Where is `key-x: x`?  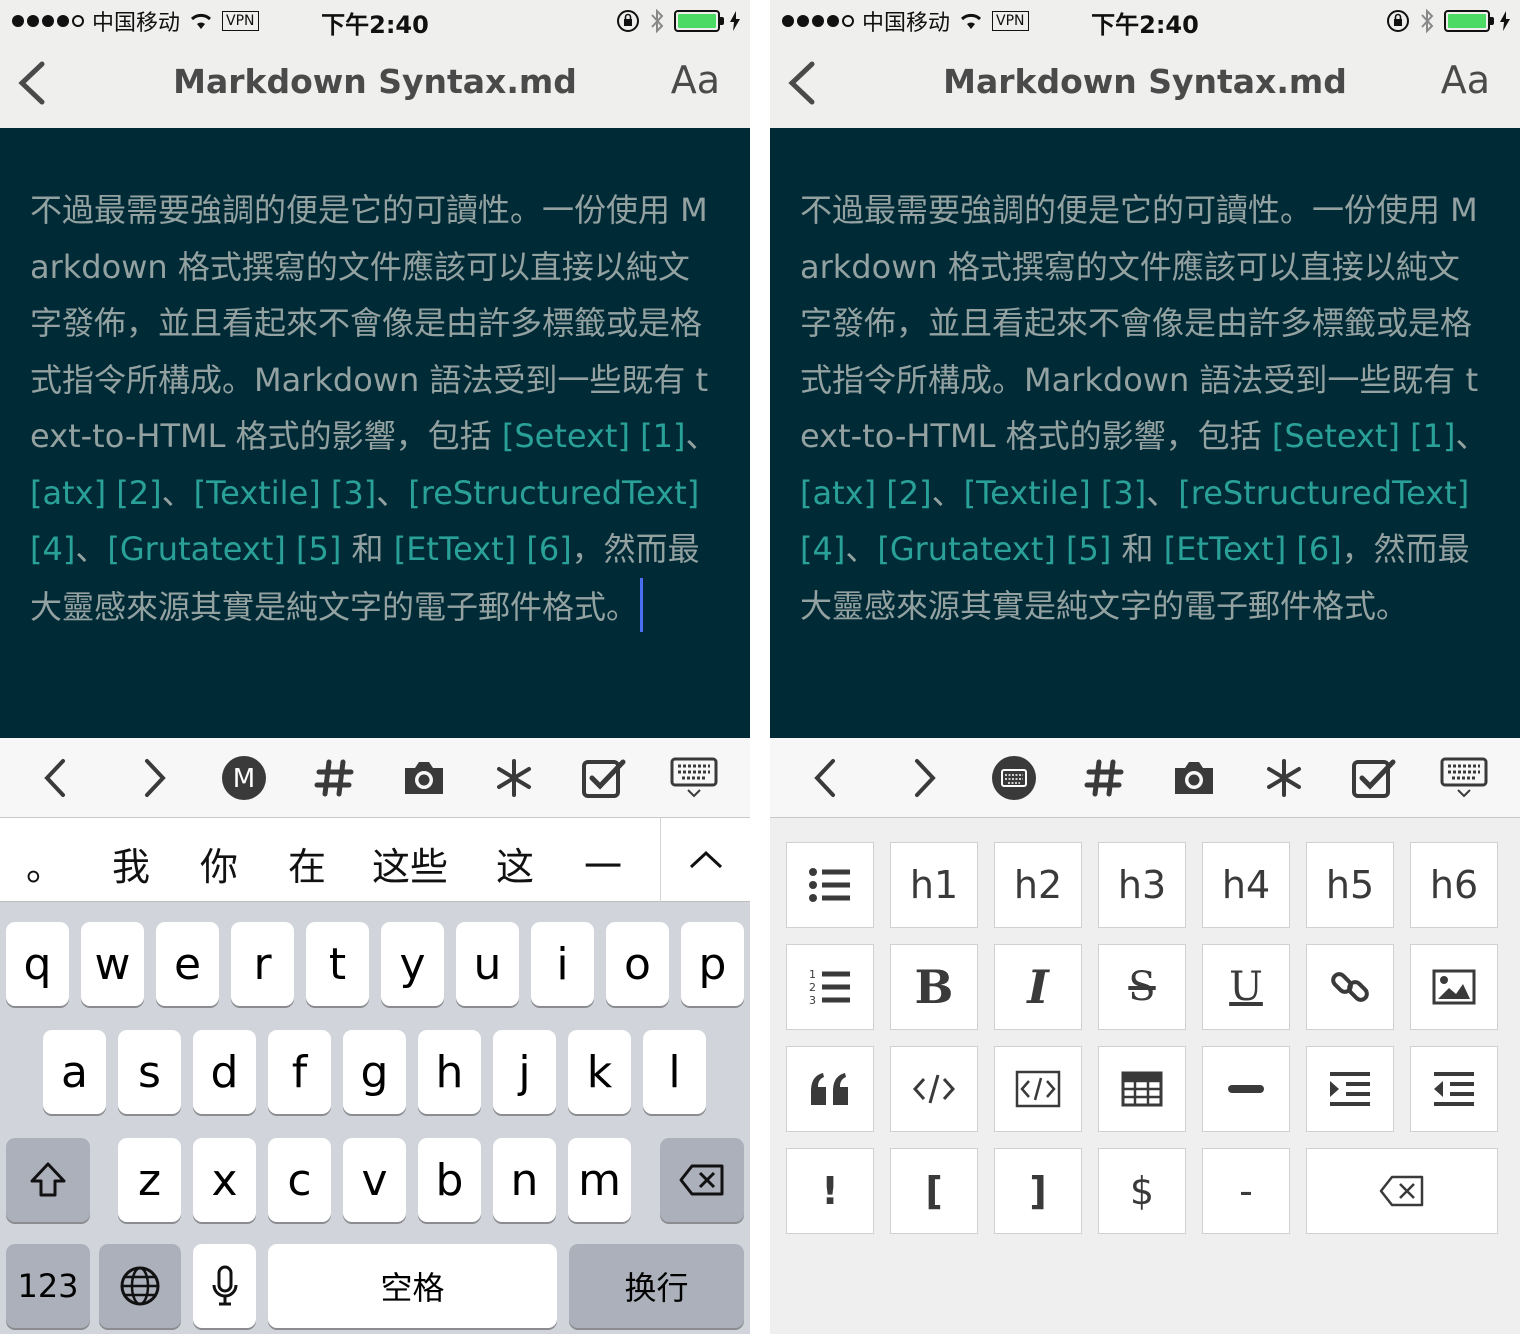
key-x: x is located at coordinates (224, 1180).